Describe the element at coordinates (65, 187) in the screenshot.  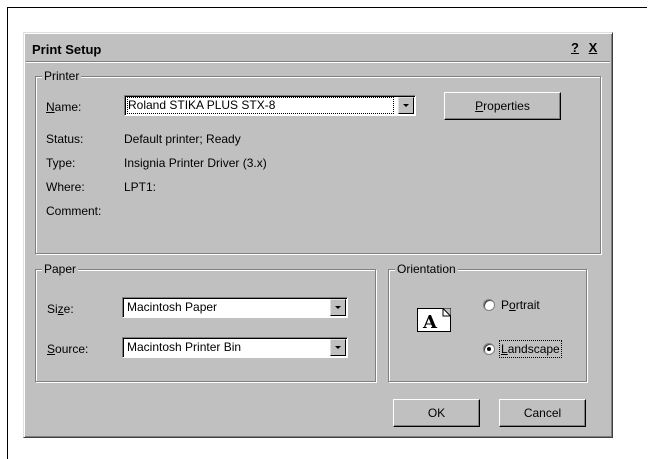
I see `where-label: Where:` at that location.